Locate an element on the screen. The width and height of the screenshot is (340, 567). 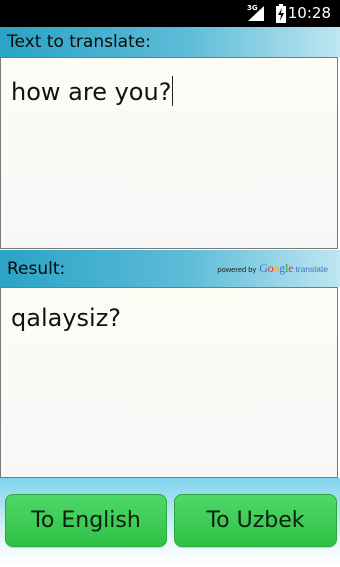
result-text-value: qalaysiz? is located at coordinates (66, 318).